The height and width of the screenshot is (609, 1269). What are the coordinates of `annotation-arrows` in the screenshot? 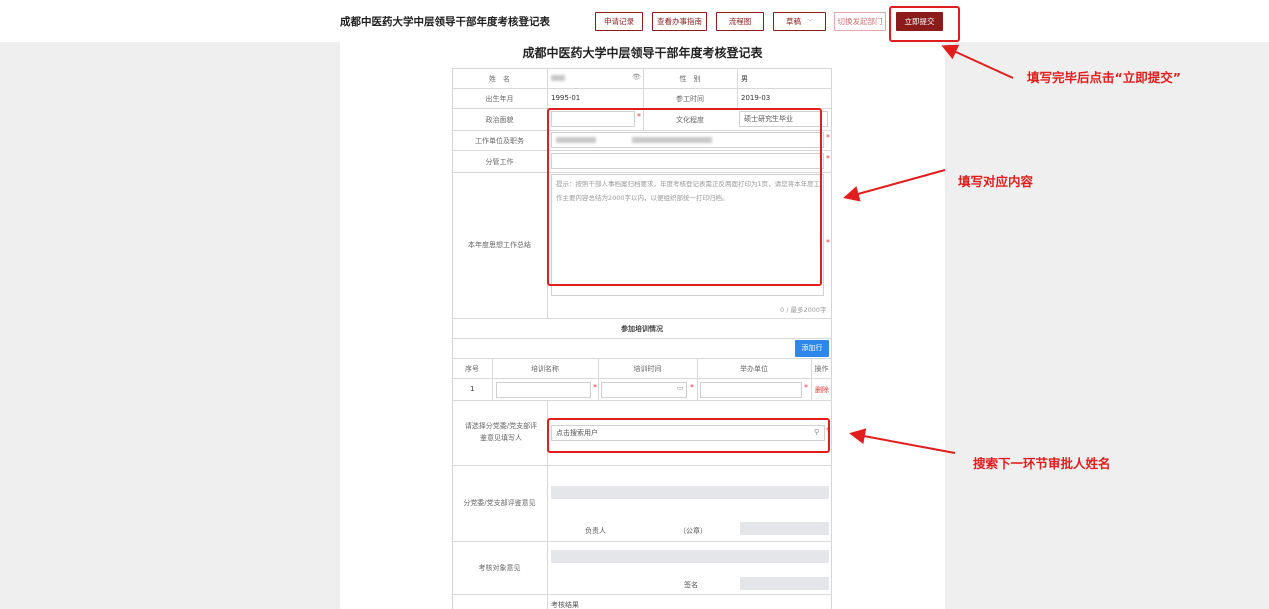 It's located at (928, 249).